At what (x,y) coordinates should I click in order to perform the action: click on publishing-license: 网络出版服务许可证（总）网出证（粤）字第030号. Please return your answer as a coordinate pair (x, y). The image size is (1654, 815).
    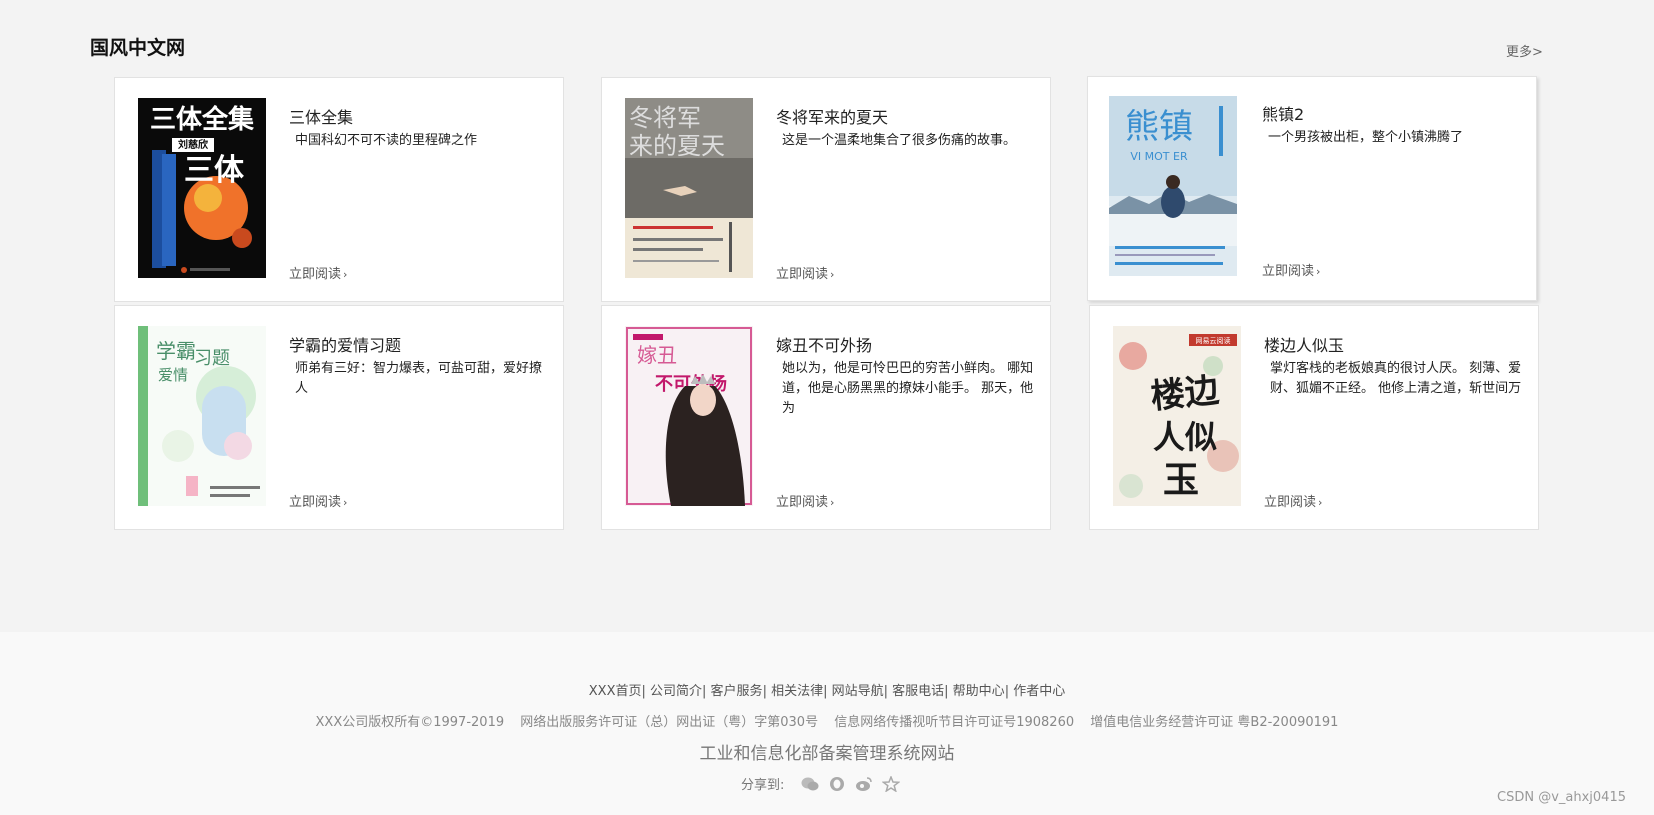
    Looking at the image, I should click on (669, 722).